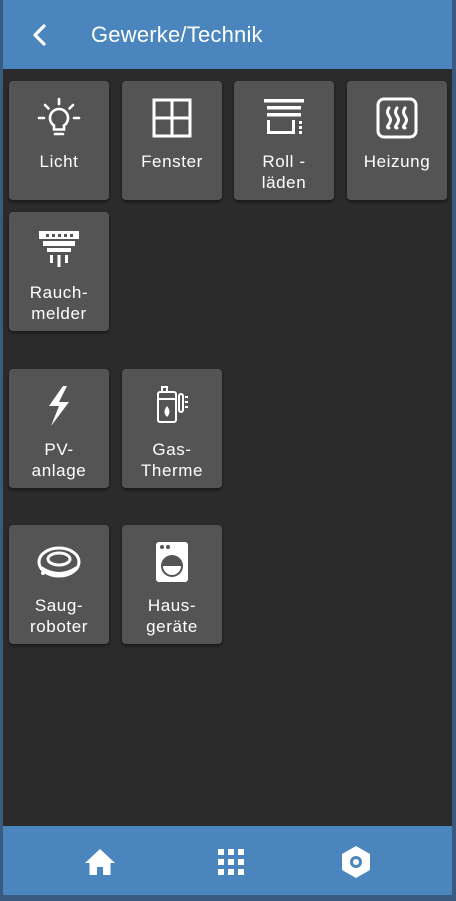 This screenshot has width=456, height=901. I want to click on tile-rolllaeden: Roll - läden, so click(284, 140).